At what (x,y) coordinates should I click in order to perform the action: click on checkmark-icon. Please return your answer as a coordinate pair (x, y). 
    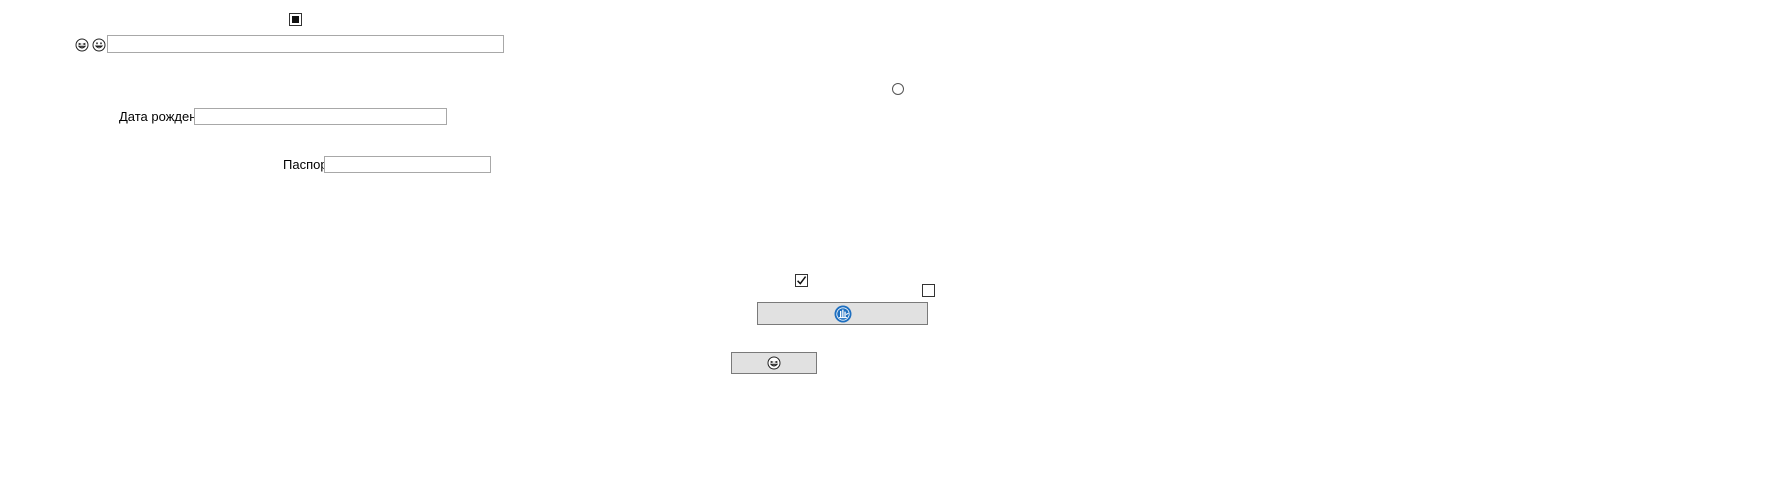
    Looking at the image, I should click on (802, 280).